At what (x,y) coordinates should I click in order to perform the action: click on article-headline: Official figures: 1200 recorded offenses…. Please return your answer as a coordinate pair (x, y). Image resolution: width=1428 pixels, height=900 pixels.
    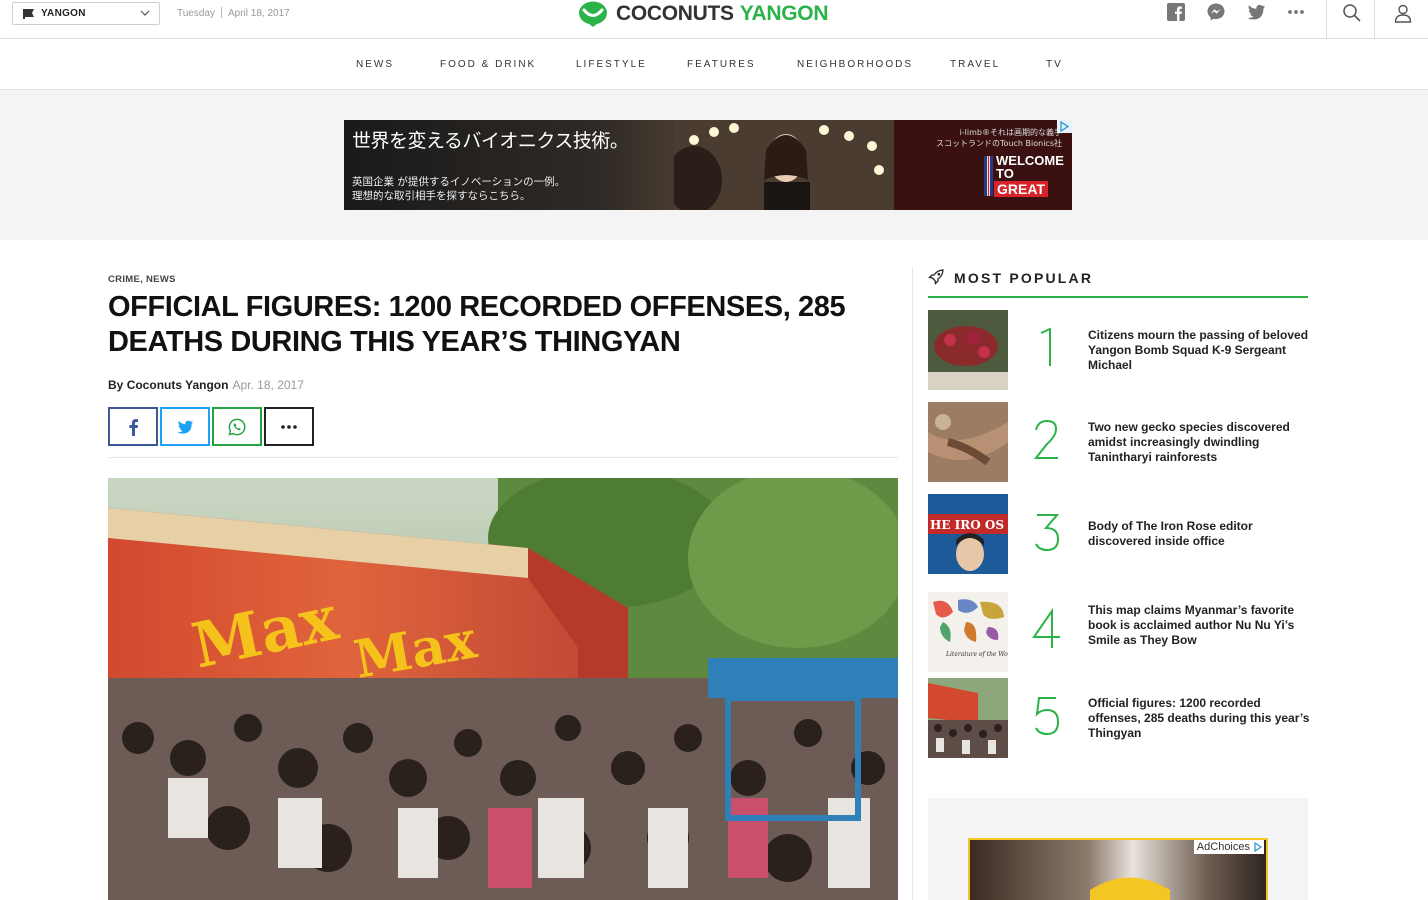
    Looking at the image, I should click on (477, 324).